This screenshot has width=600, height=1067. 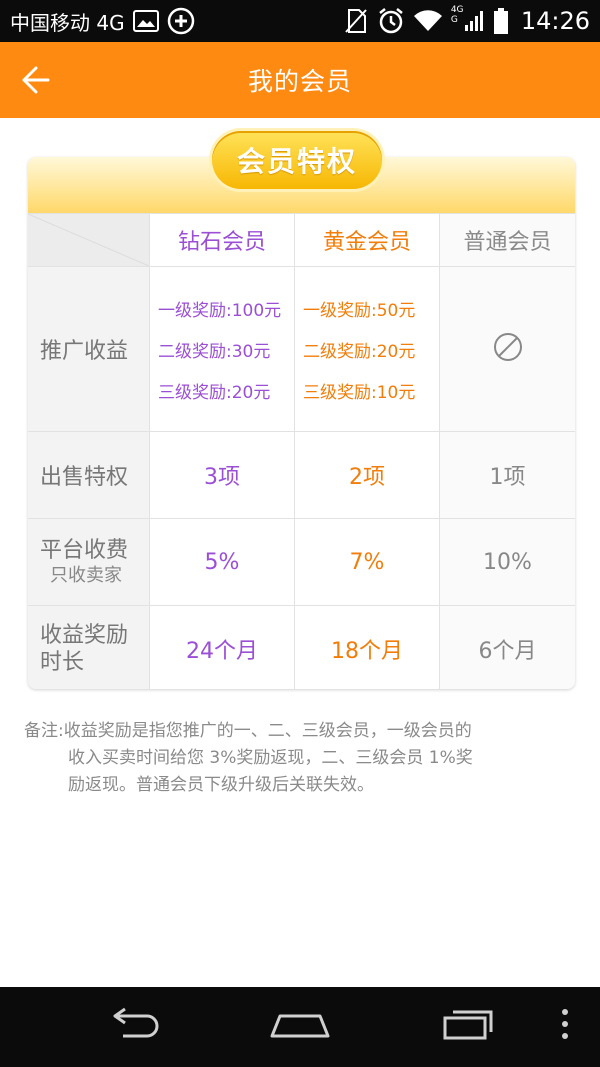 I want to click on reward-level-2: 二级奖励:30元, so click(x=214, y=351).